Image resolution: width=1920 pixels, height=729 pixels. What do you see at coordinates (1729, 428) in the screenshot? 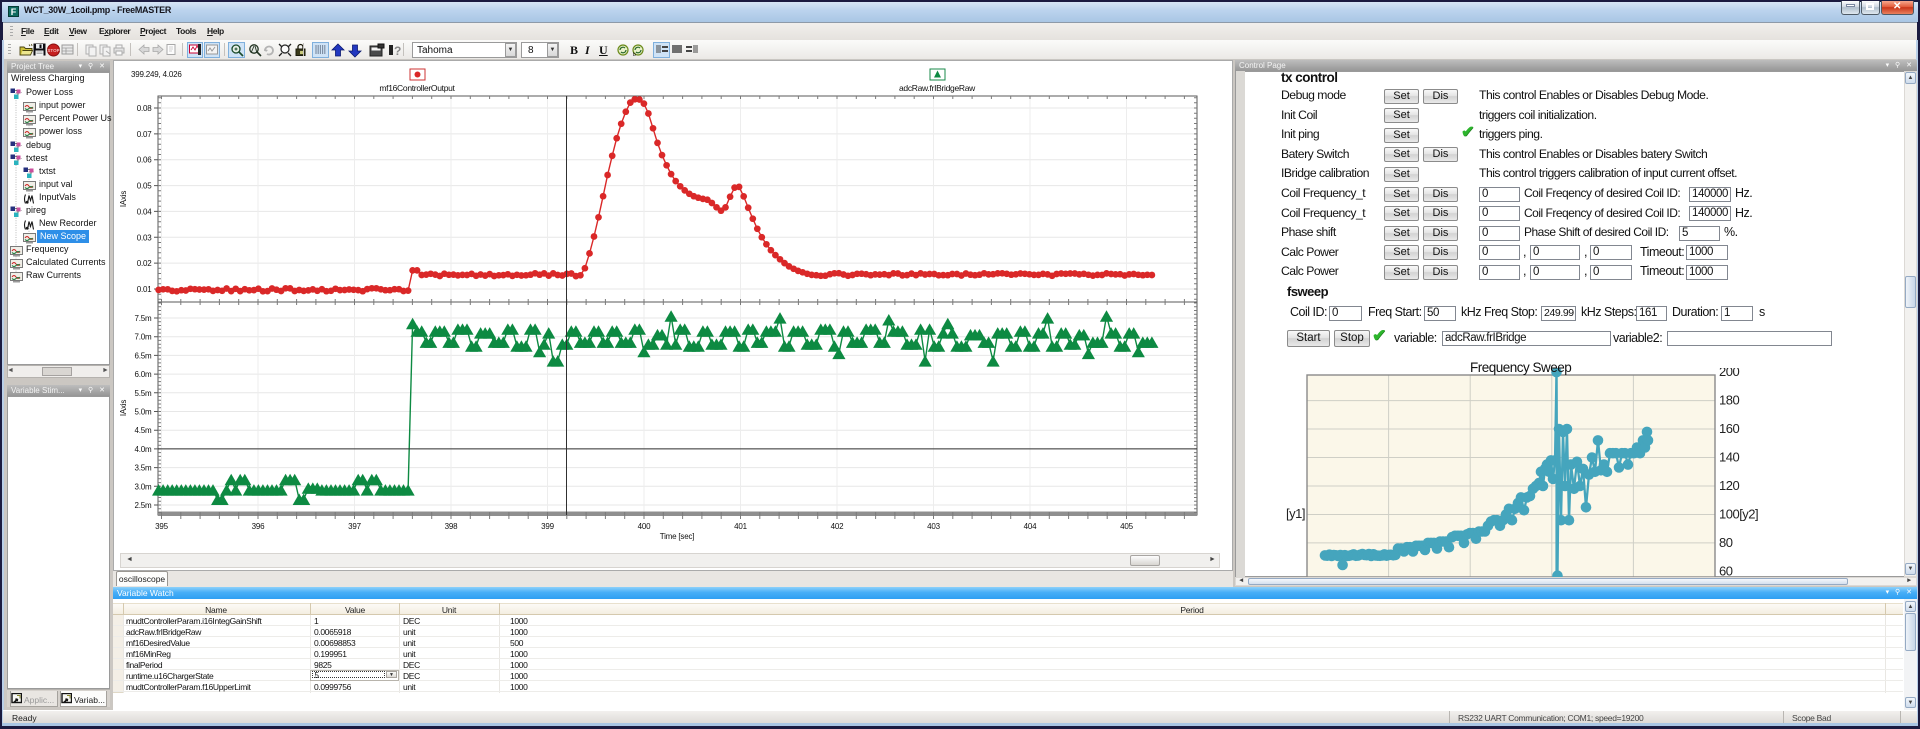
I see `svg-text: 160` at bounding box center [1729, 428].